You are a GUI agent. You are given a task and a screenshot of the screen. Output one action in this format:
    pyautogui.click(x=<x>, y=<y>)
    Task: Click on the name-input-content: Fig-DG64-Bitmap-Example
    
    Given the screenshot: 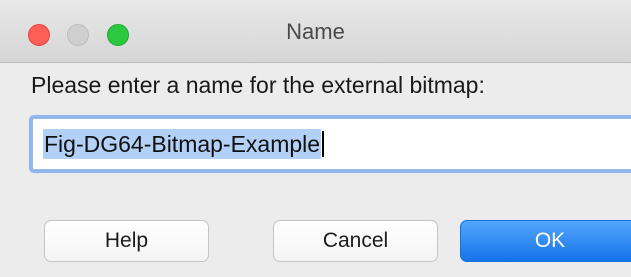 What is the action you would take?
    pyautogui.click(x=184, y=144)
    